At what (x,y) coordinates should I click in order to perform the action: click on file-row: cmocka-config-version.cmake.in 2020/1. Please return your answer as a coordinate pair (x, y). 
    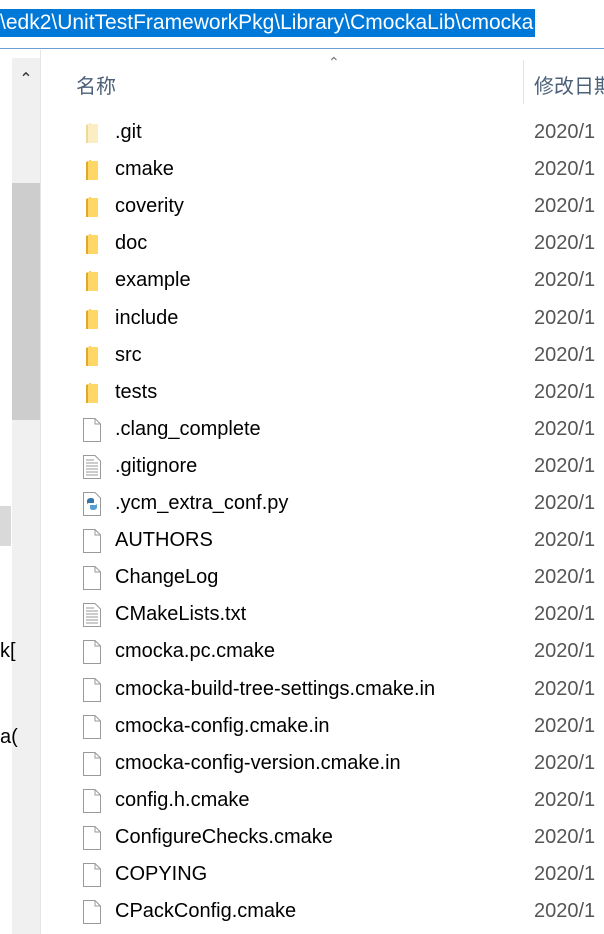
    Looking at the image, I should click on (322, 764).